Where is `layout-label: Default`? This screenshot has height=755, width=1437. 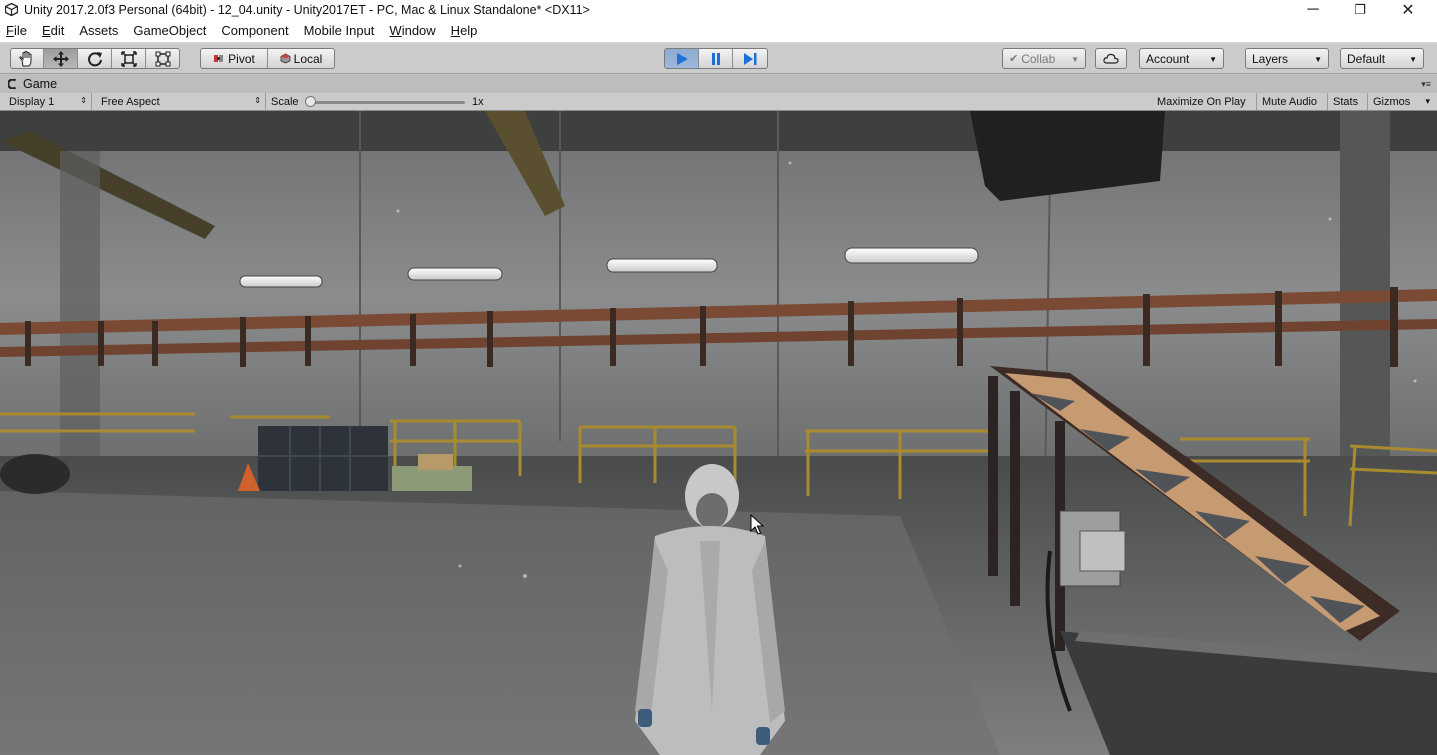 layout-label: Default is located at coordinates (1366, 58).